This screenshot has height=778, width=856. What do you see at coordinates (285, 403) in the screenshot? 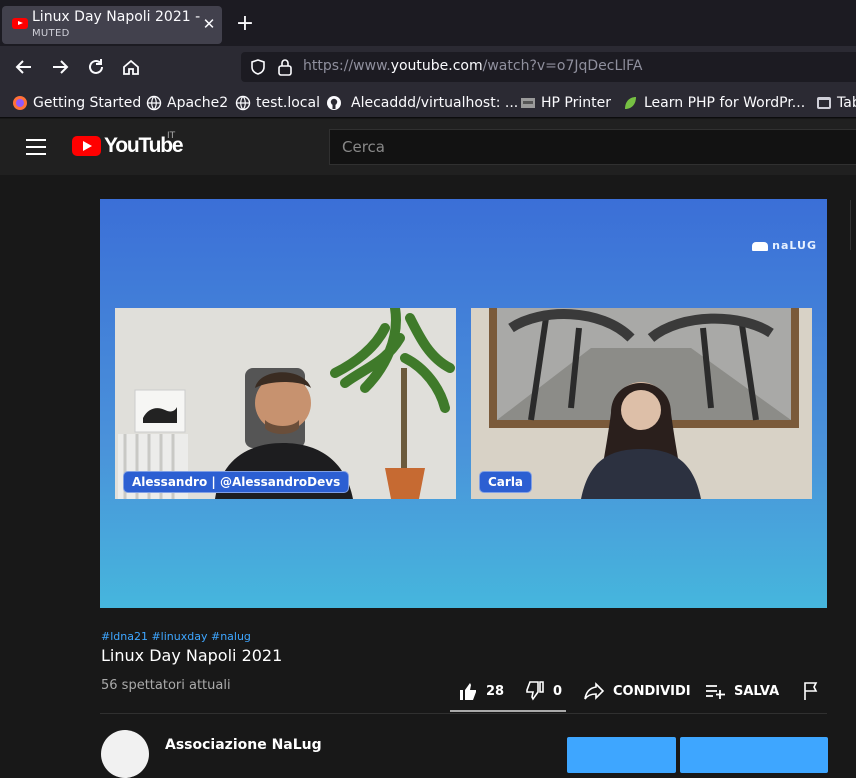
I see `speaker-1-feed: Alessandro | @AlessandroDevs` at bounding box center [285, 403].